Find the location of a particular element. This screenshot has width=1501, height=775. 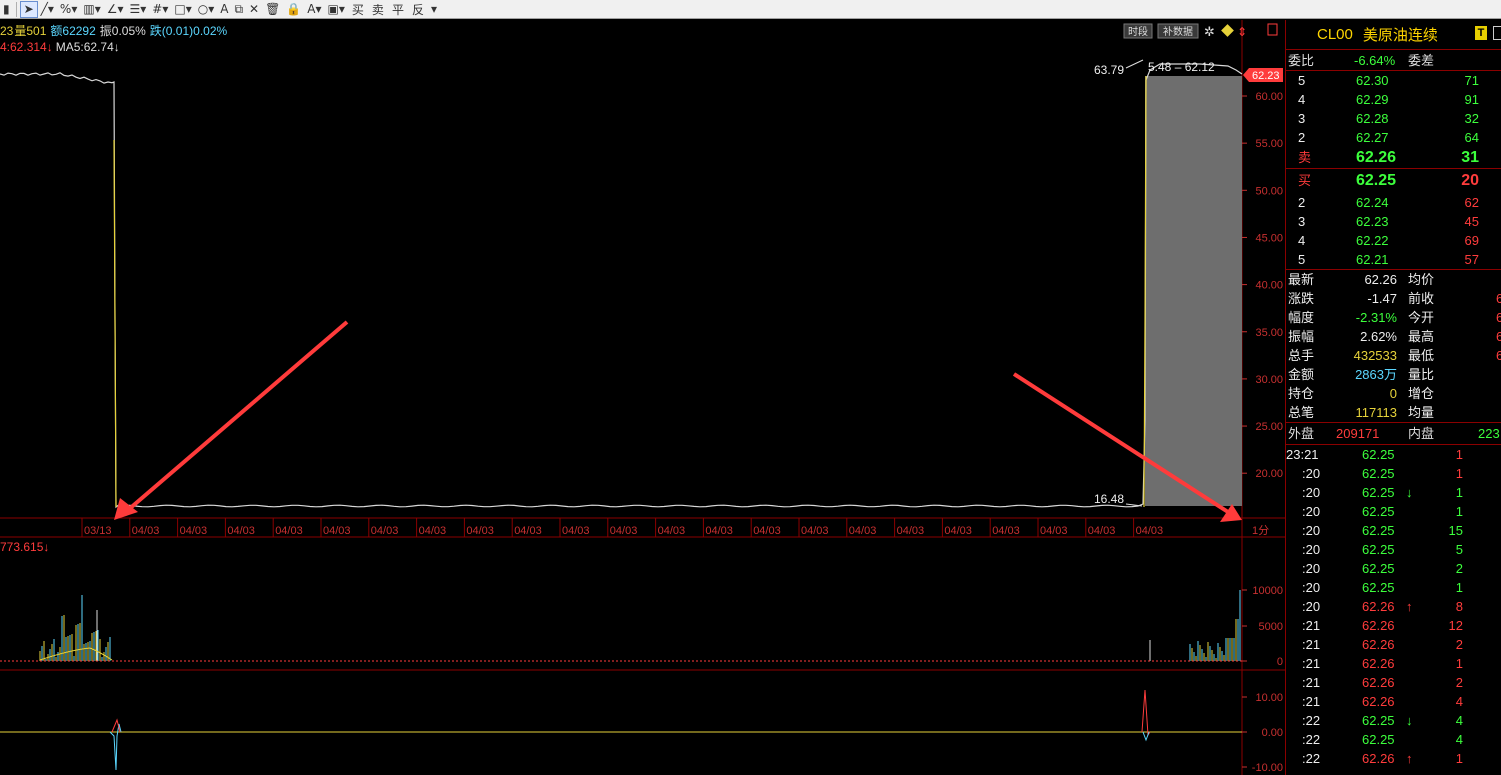

tick-row: :20 62.25 ↓ 1 is located at coordinates (1393, 492).